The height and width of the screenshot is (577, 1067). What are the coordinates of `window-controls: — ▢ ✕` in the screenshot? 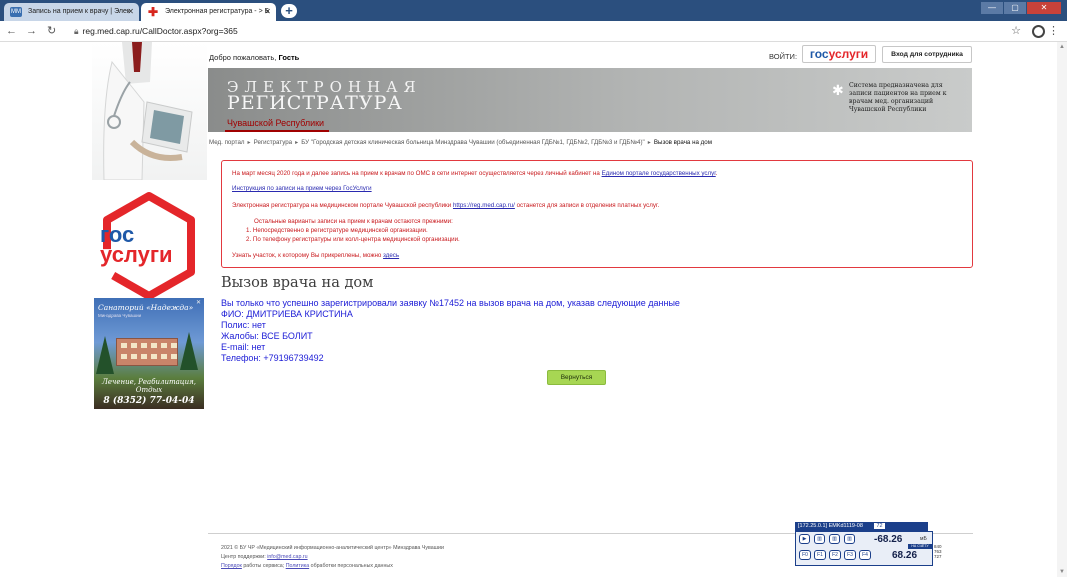 It's located at (1021, 9).